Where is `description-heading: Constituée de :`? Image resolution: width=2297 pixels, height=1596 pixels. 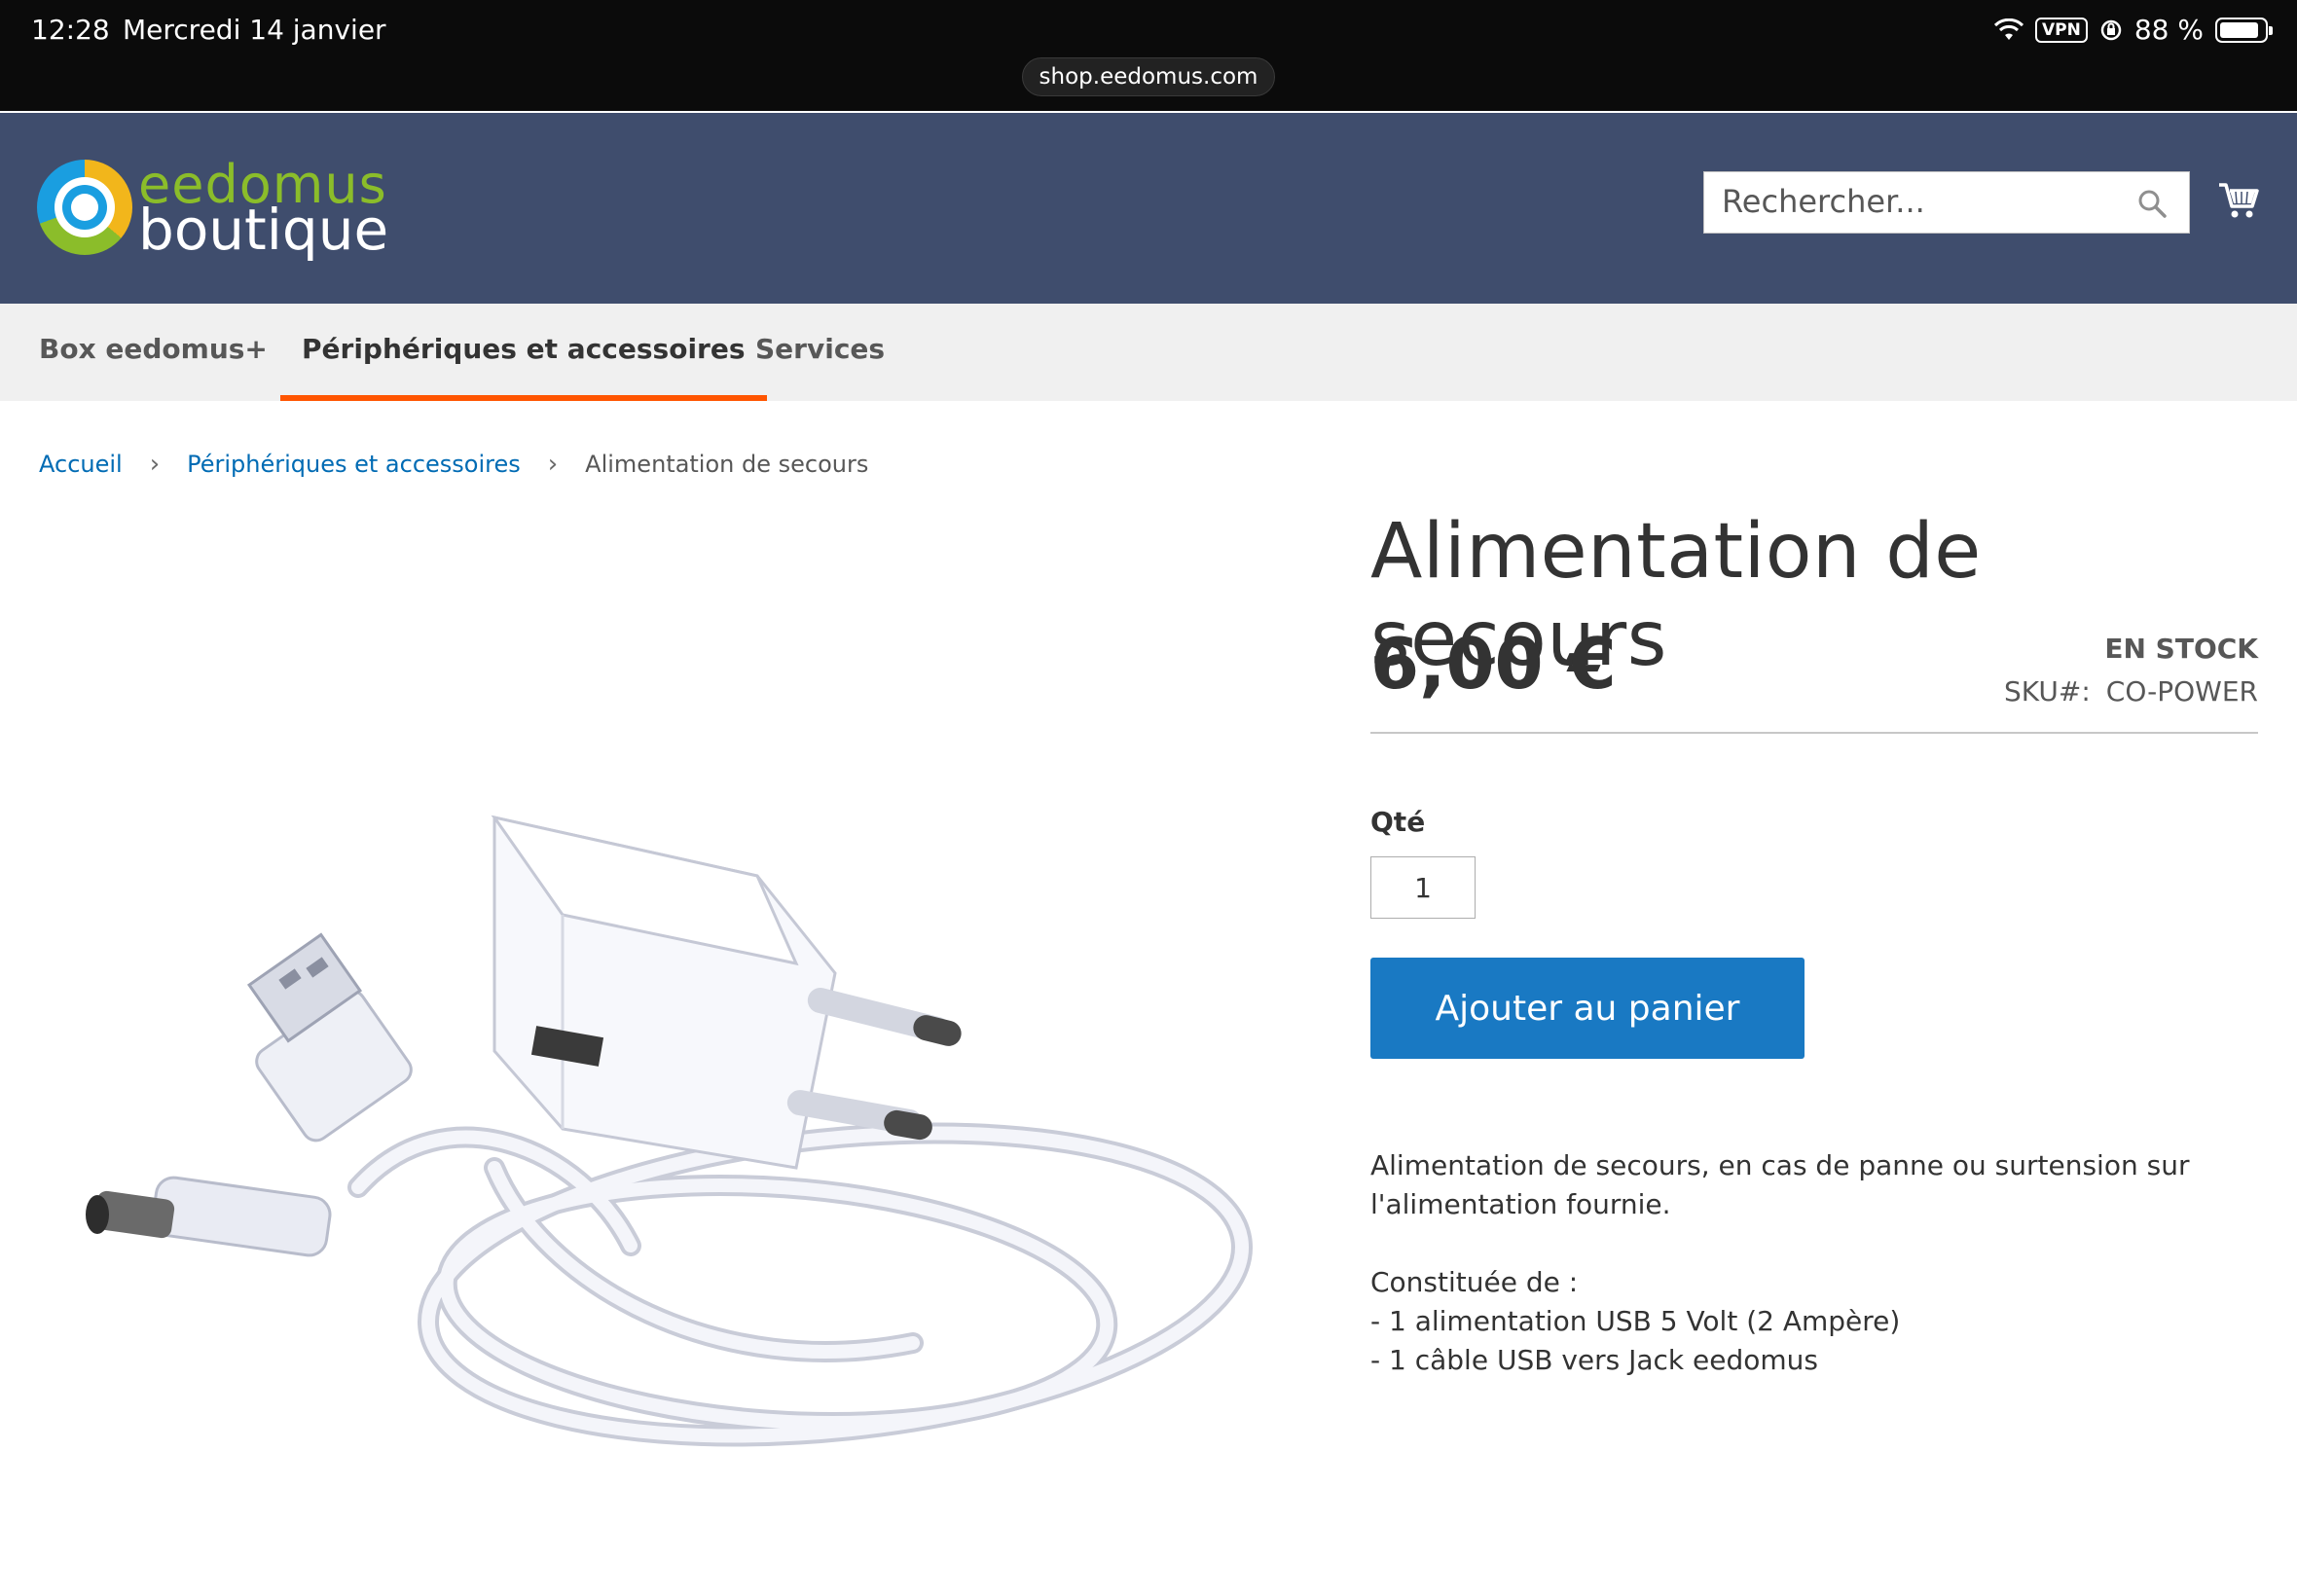
description-heading: Constituée de : is located at coordinates (1474, 1282).